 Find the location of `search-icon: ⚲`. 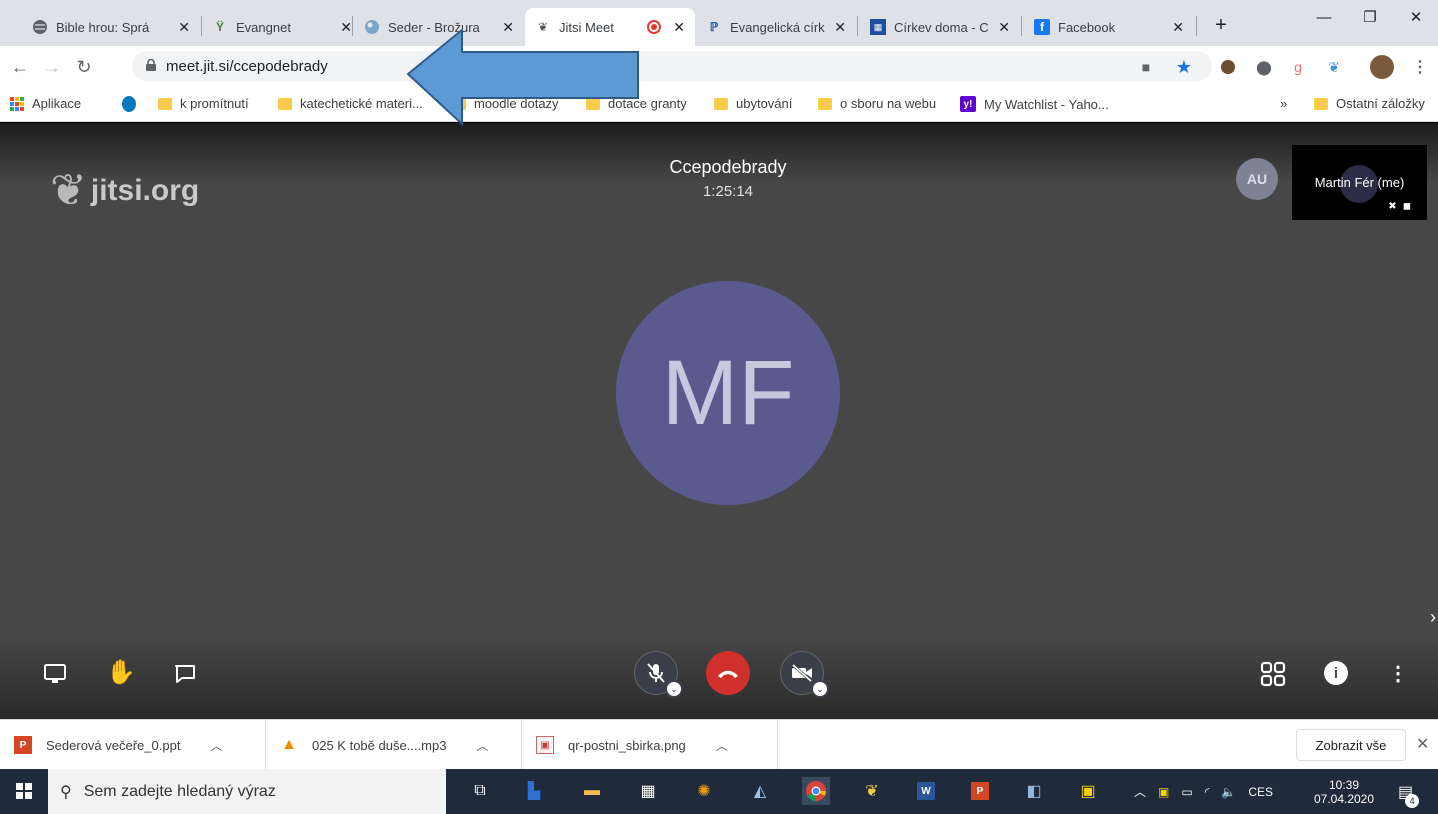

search-icon: ⚲ is located at coordinates (66, 792).